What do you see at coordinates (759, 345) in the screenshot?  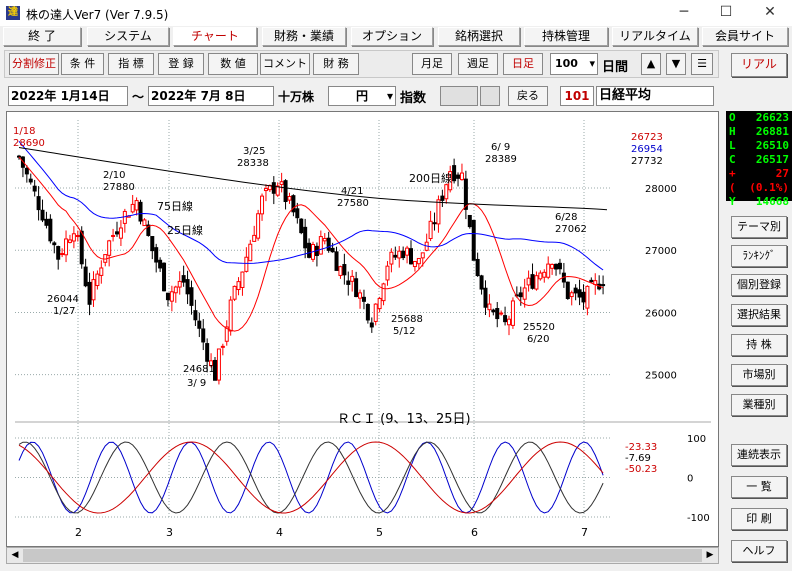 I see `holdings-button: 持 株` at bounding box center [759, 345].